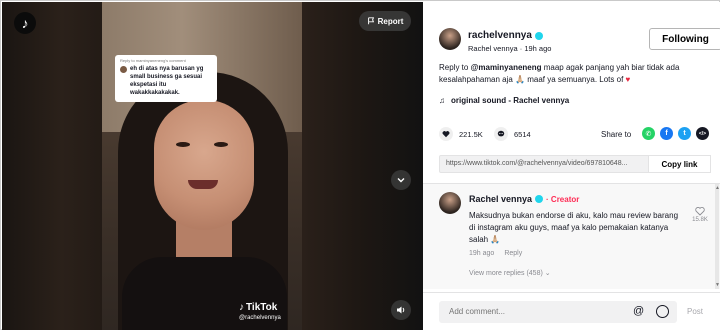  I want to click on reply-comment-avatar, so click(123, 69).